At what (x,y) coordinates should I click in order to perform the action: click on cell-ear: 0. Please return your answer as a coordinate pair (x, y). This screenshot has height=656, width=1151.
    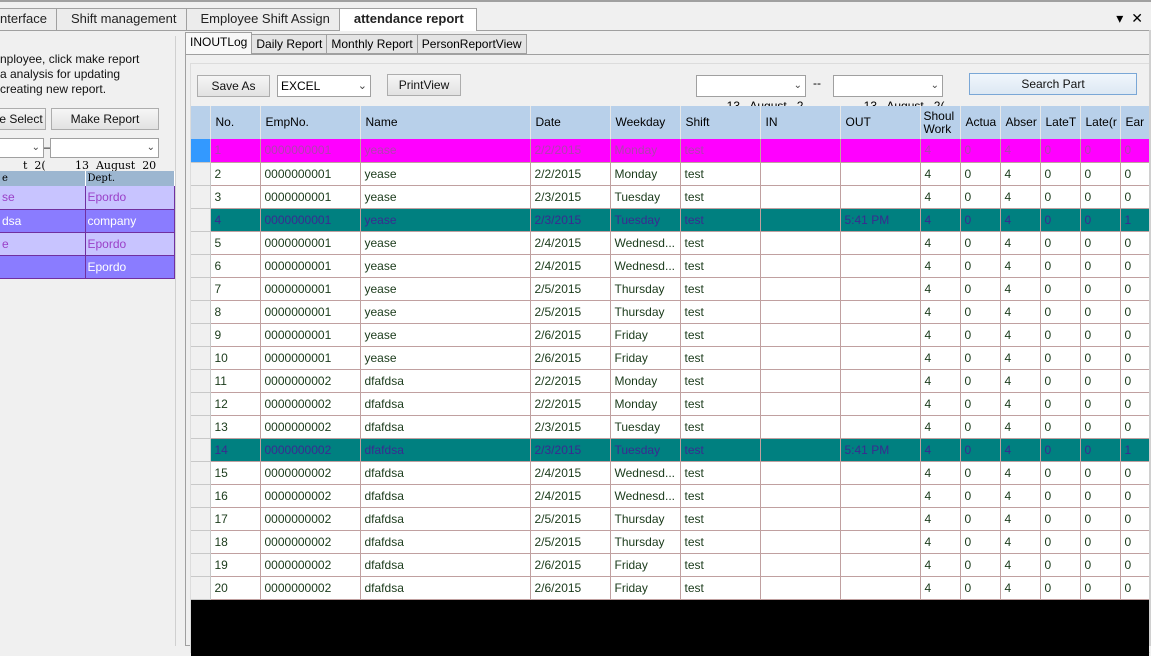
    Looking at the image, I should click on (1135, 381).